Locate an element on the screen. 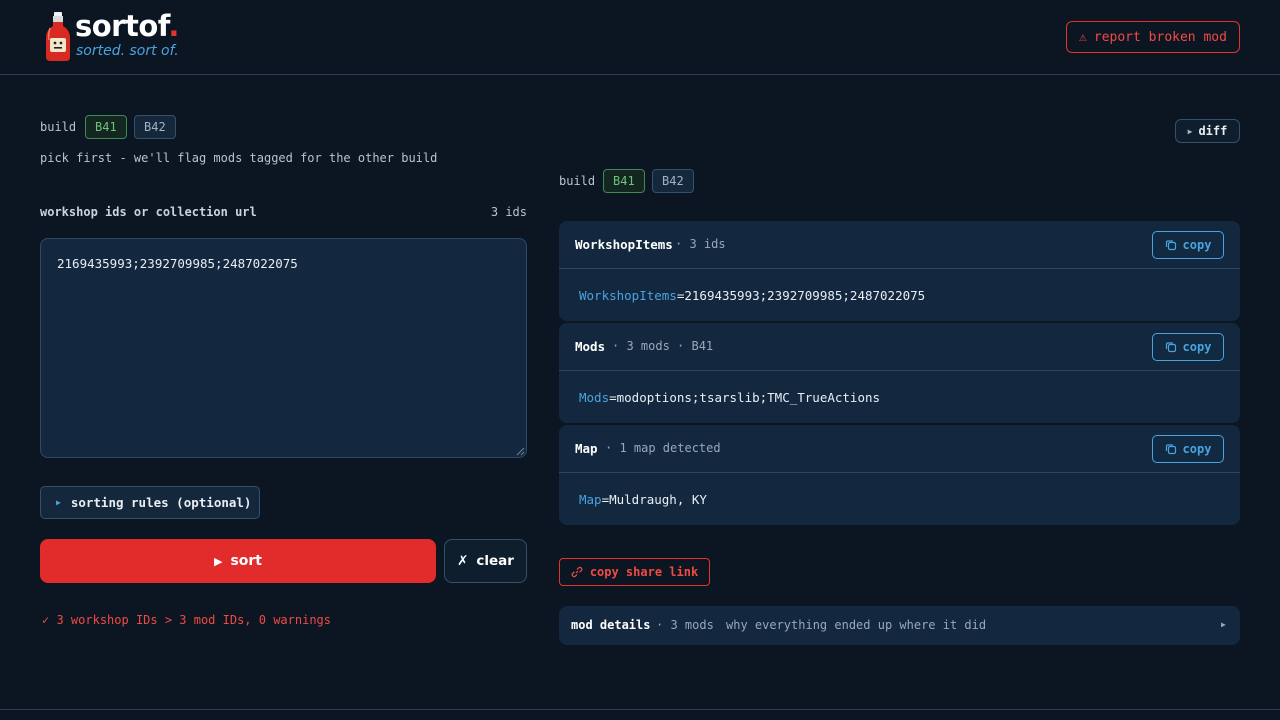  sort-button: ▶ sort is located at coordinates (238, 561).